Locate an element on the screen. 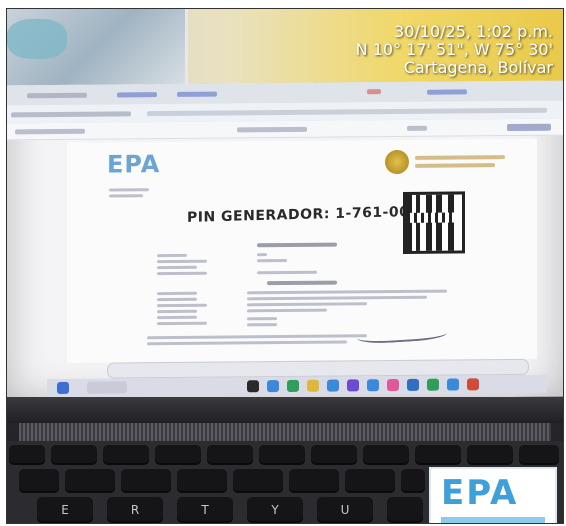 This screenshot has width=566, height=526. epa-watermark-logo: EPA is located at coordinates (493, 495).